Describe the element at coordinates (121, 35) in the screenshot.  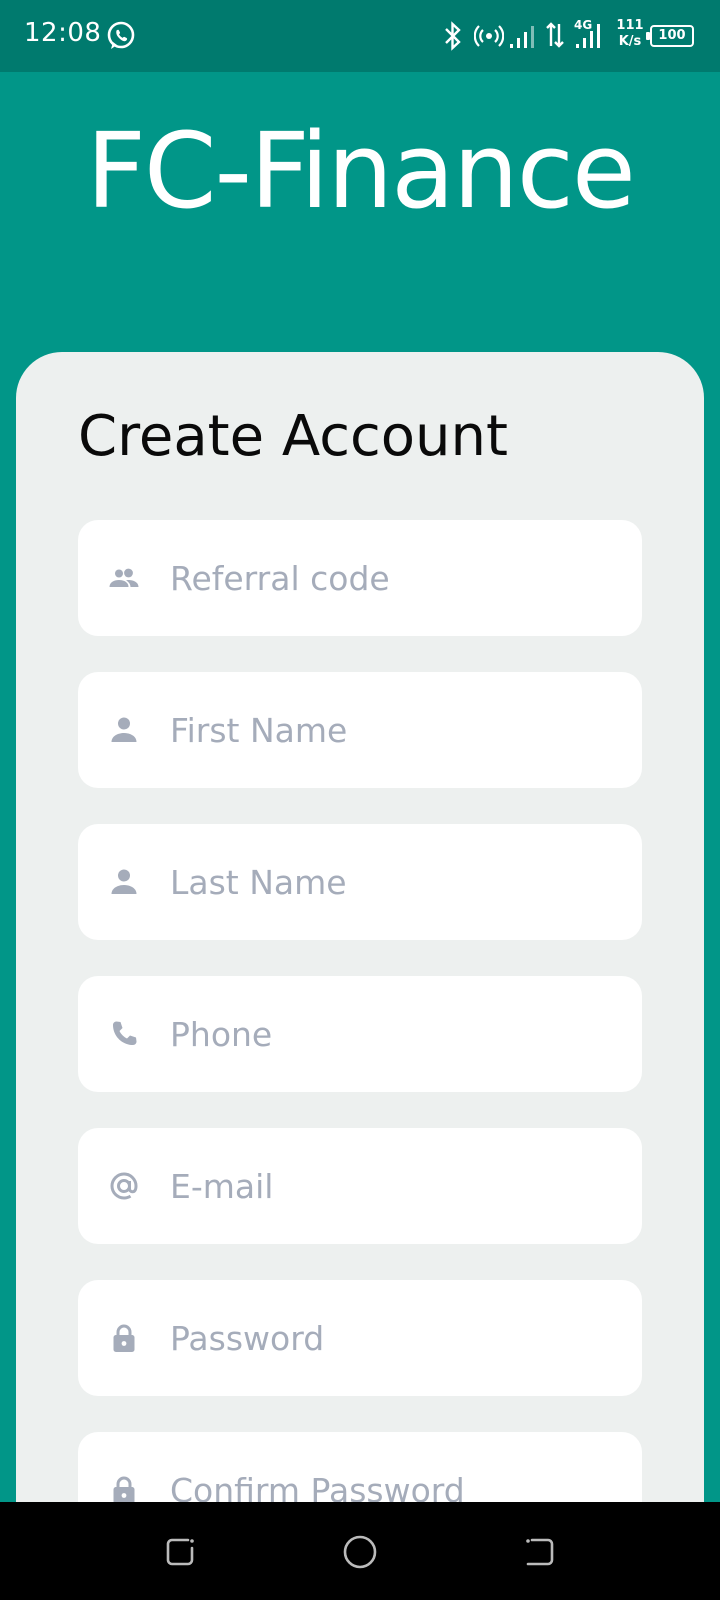
I see `whatsapp-icon` at that location.